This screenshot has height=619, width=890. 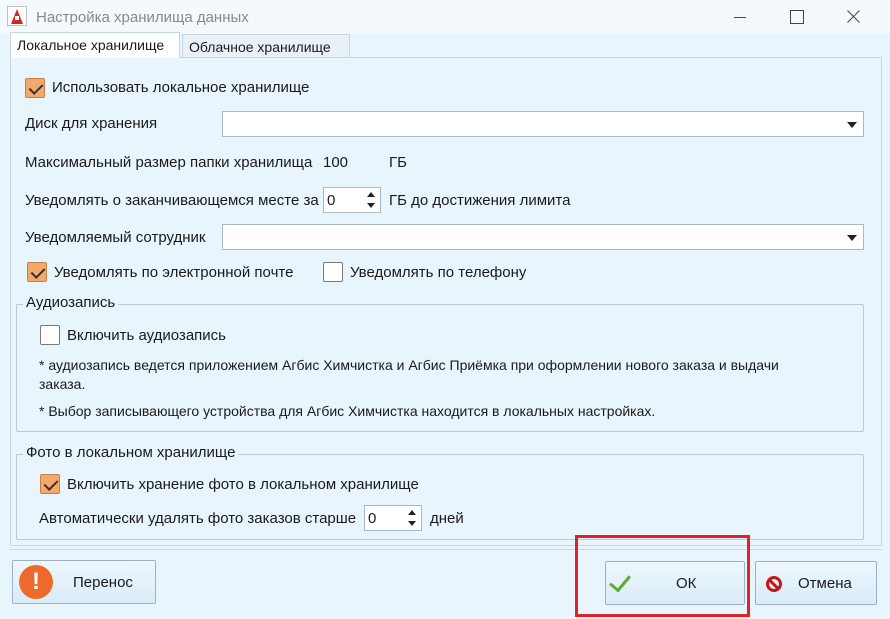 I want to click on window-title: Настройка хранилища данных, so click(x=142, y=17).